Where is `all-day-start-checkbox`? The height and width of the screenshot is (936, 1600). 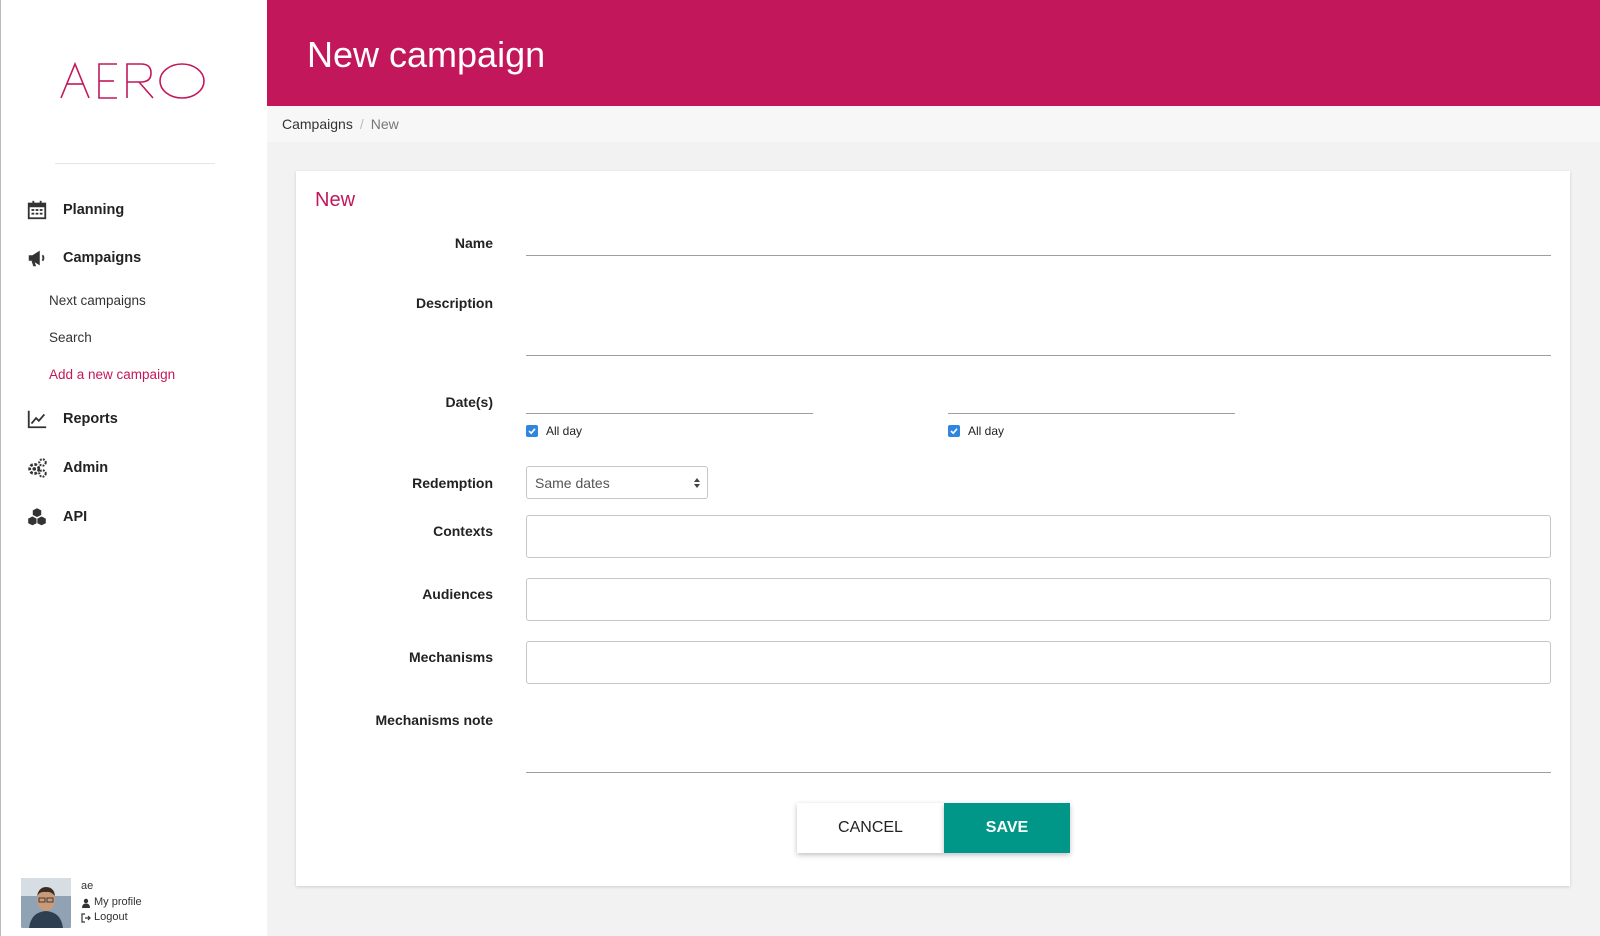 all-day-start-checkbox is located at coordinates (532, 431).